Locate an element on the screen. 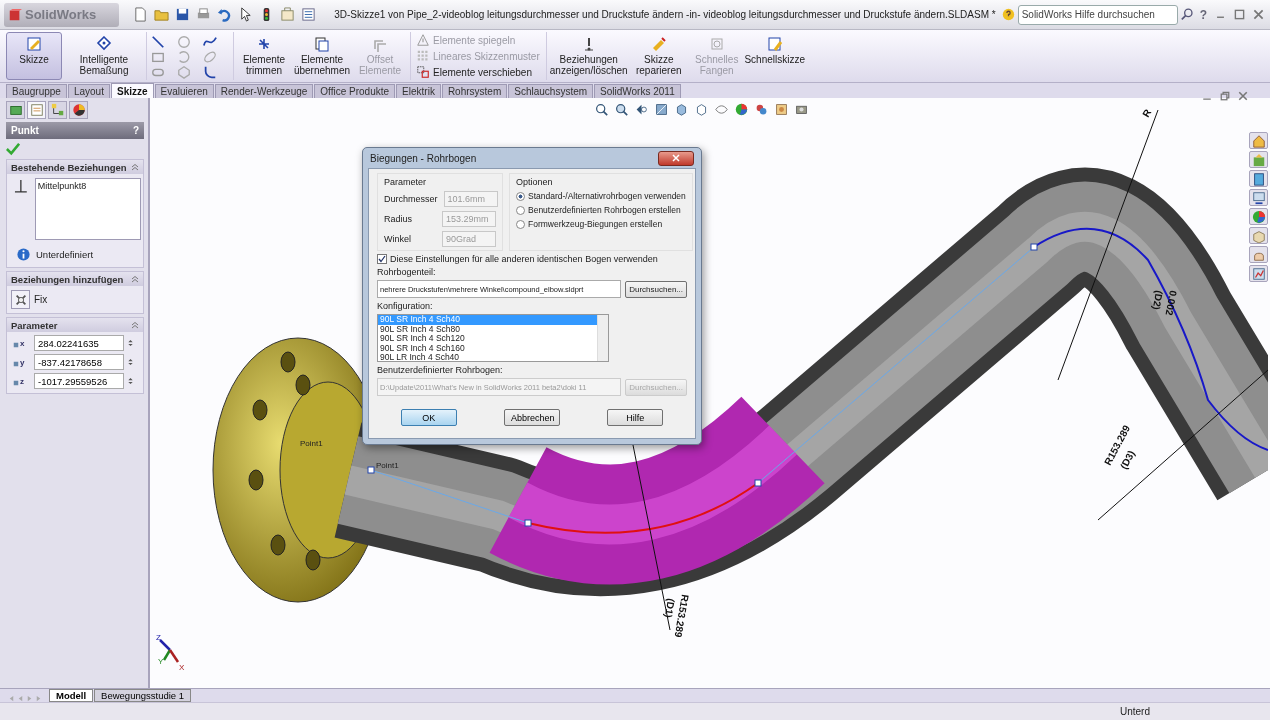 This screenshot has height=720, width=1270. coordinate-field: -837.42178658 is located at coordinates (79, 362).